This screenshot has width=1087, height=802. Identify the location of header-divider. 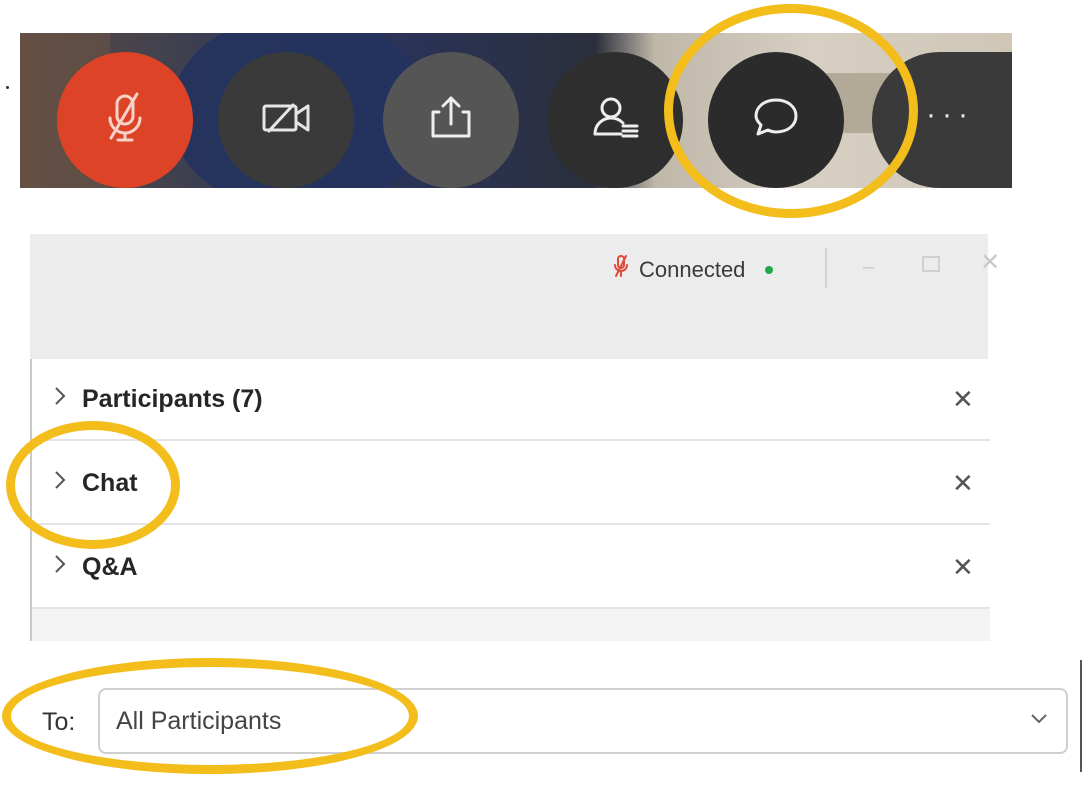
(826, 268).